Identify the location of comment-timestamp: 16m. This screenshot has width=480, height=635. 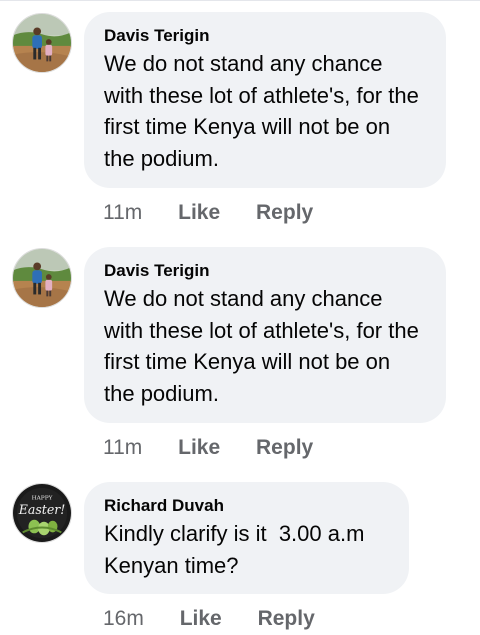
(123, 619).